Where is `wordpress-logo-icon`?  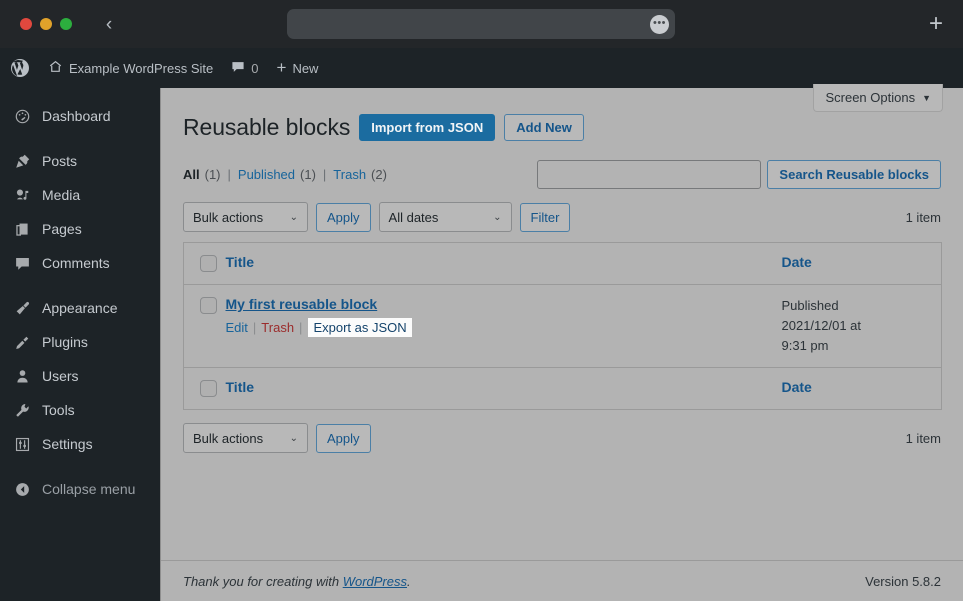 wordpress-logo-icon is located at coordinates (19, 68).